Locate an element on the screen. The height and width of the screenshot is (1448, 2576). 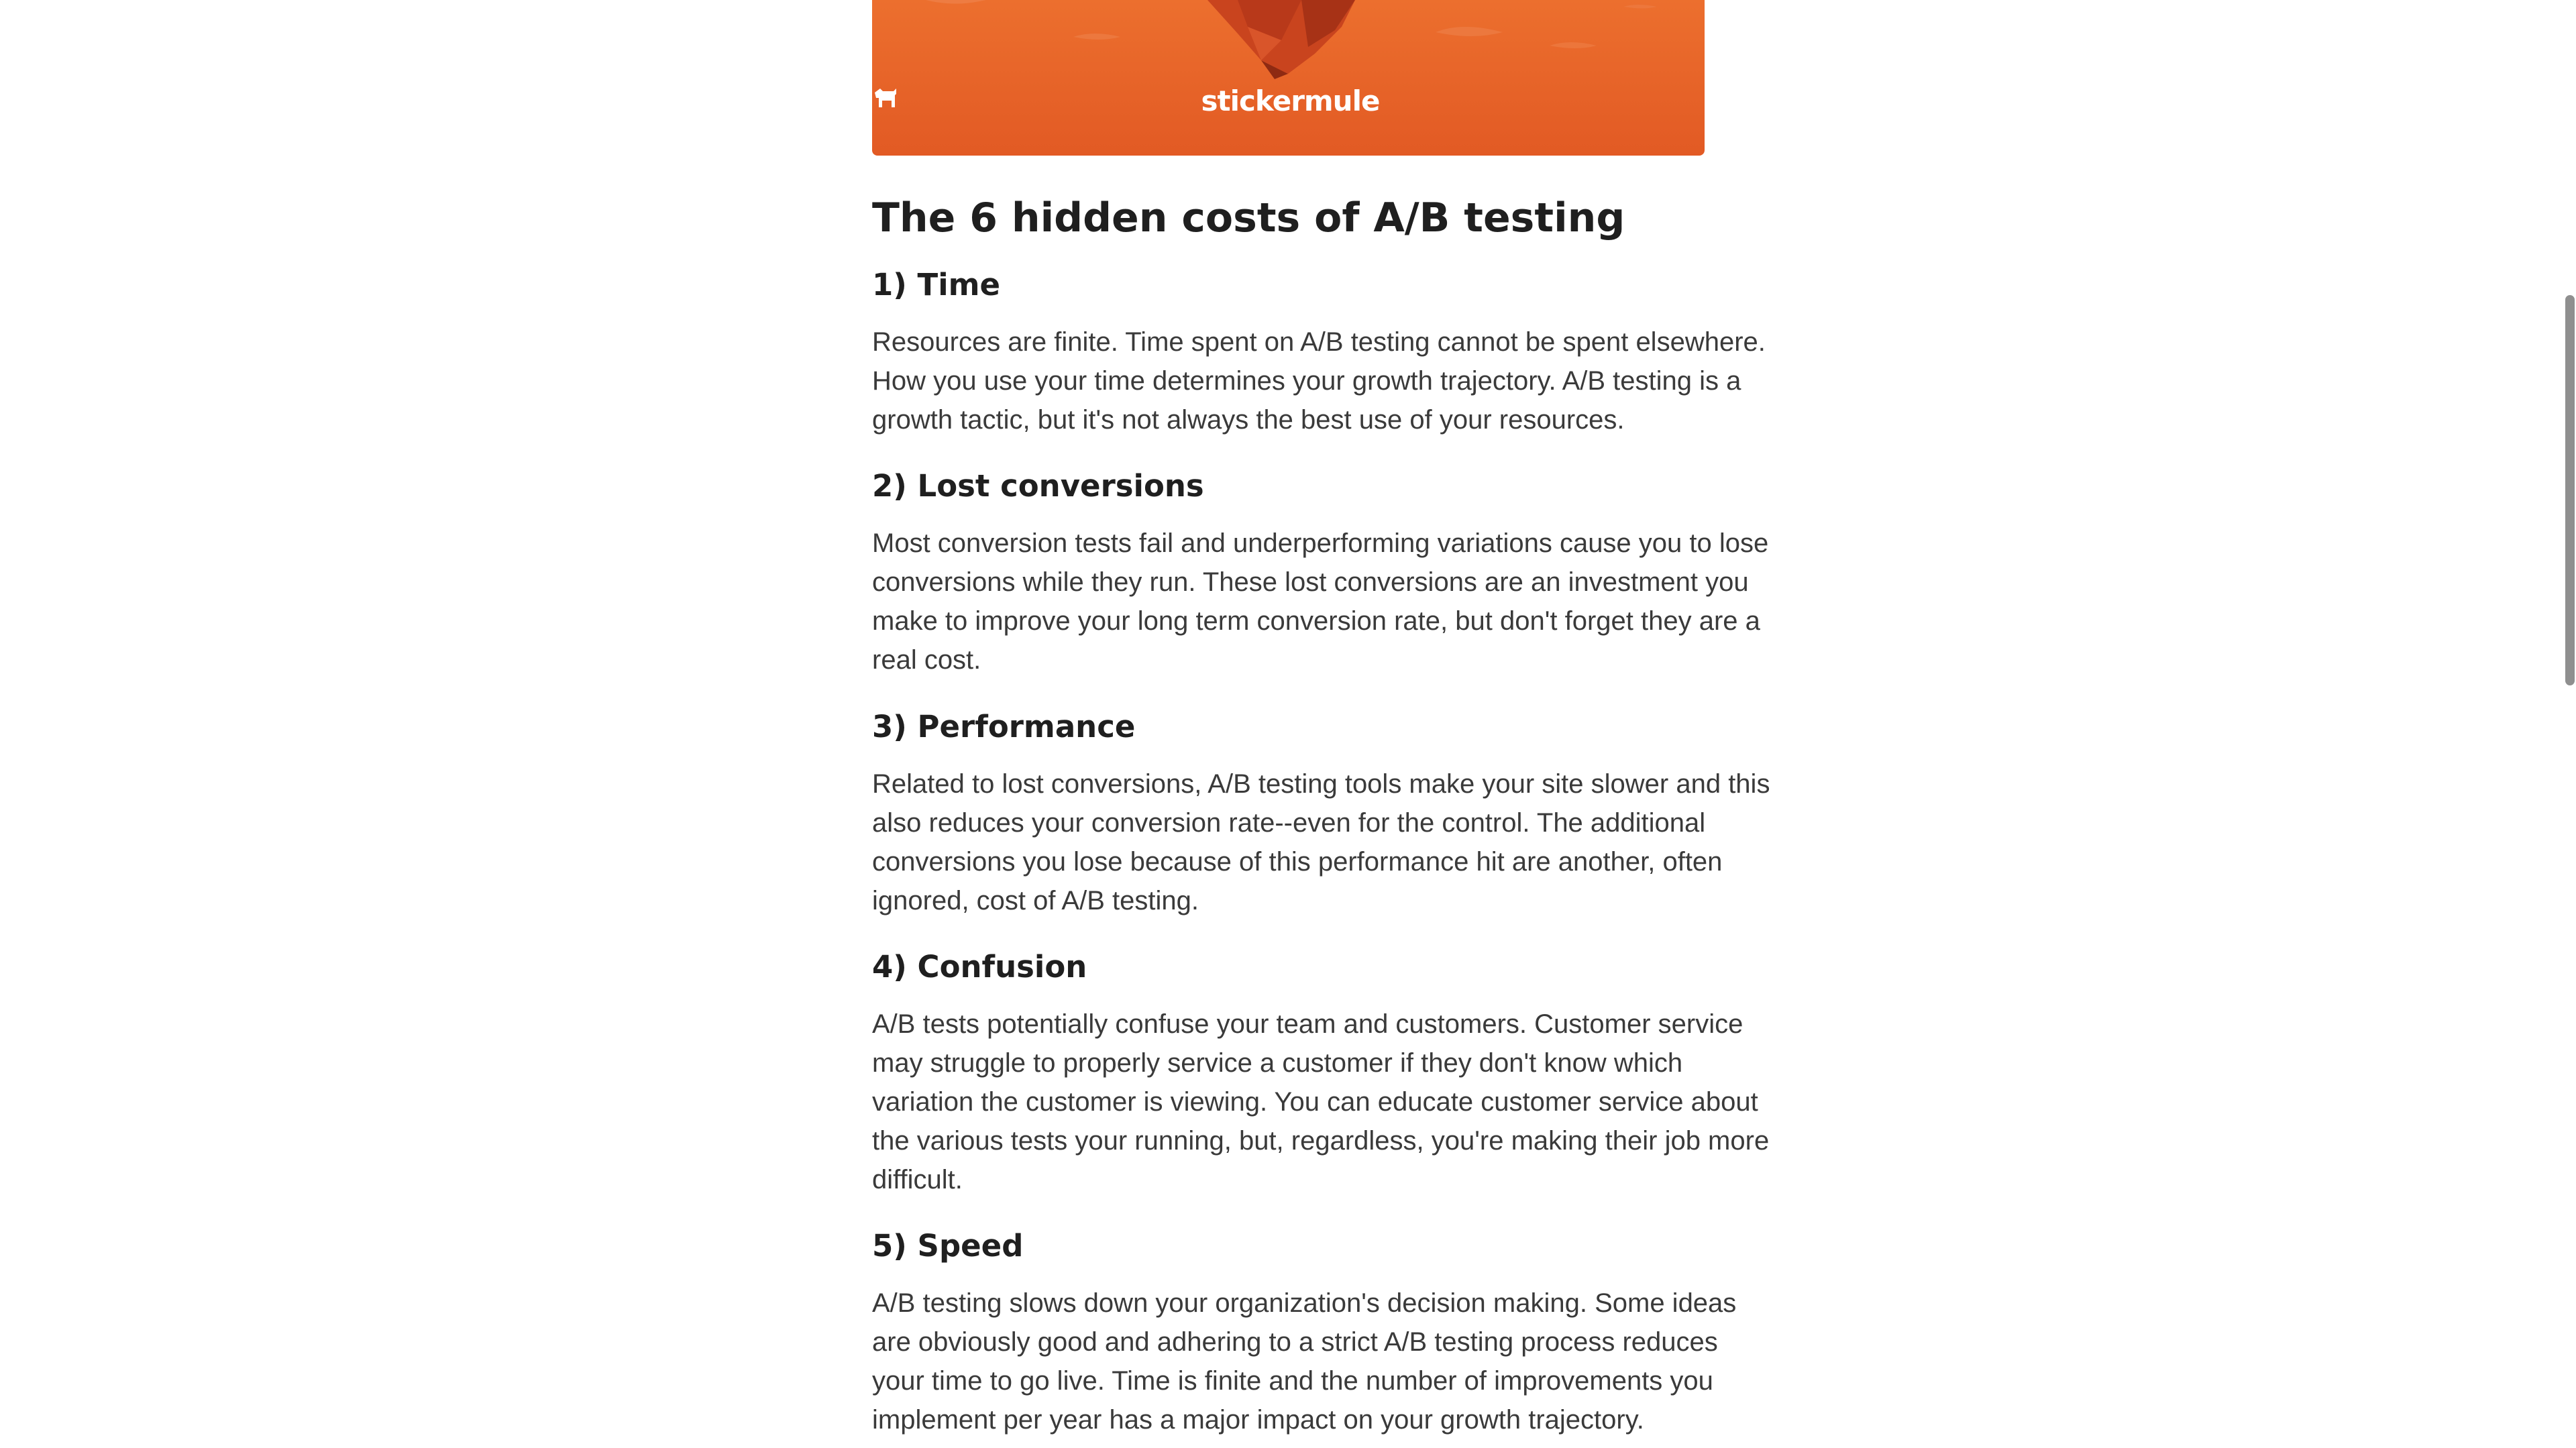
scrollbar-thumb is located at coordinates (2570, 490).